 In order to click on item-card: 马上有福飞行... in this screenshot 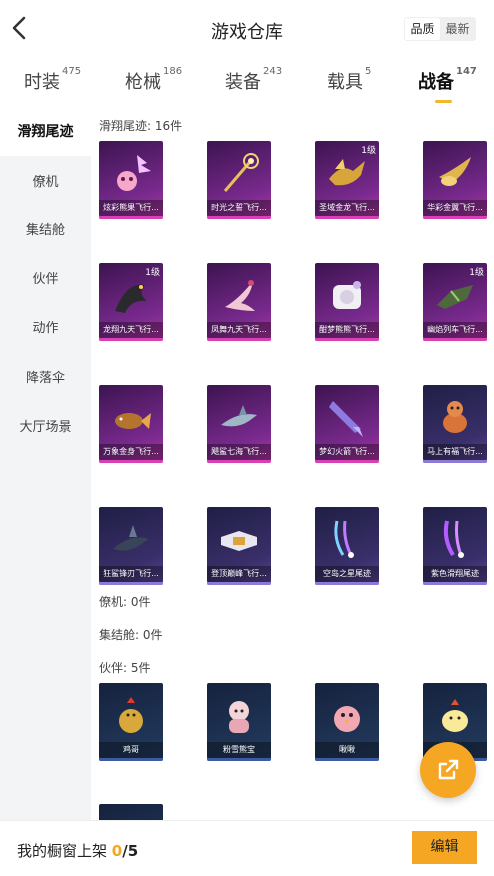, I will do `click(455, 424)`.